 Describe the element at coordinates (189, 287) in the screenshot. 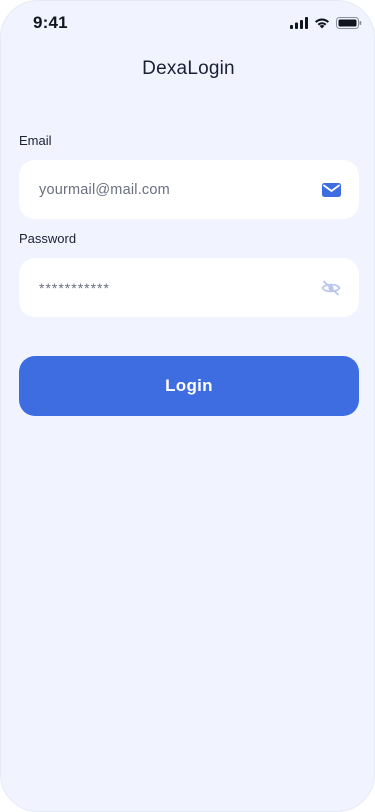

I see `password-field: ***********` at that location.